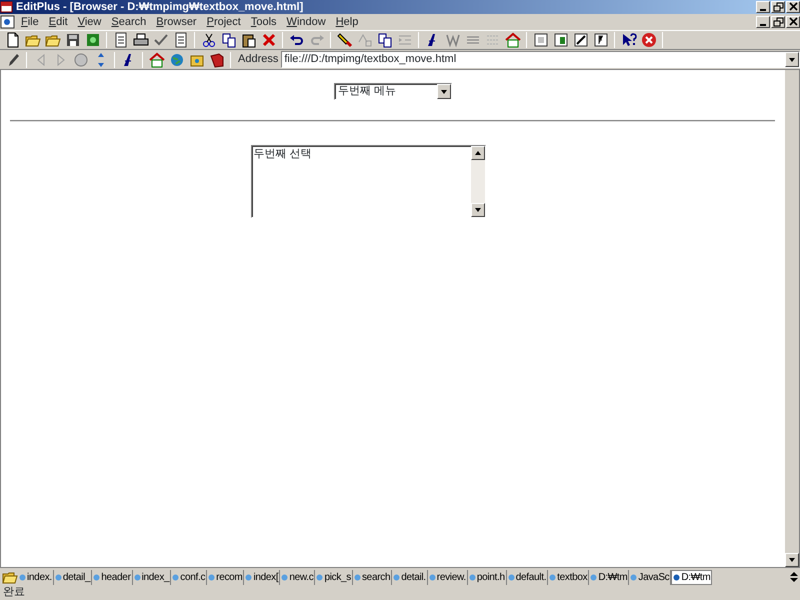  What do you see at coordinates (648, 40) in the screenshot?
I see `stop-icon` at bounding box center [648, 40].